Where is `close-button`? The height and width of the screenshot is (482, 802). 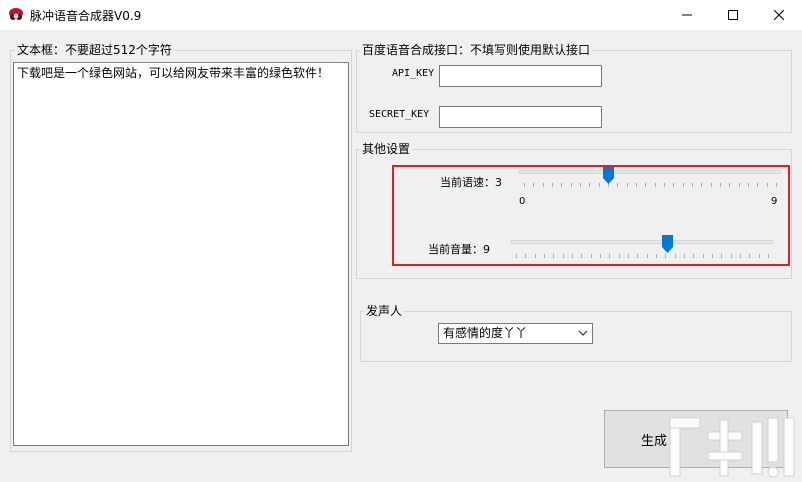 close-button is located at coordinates (779, 15).